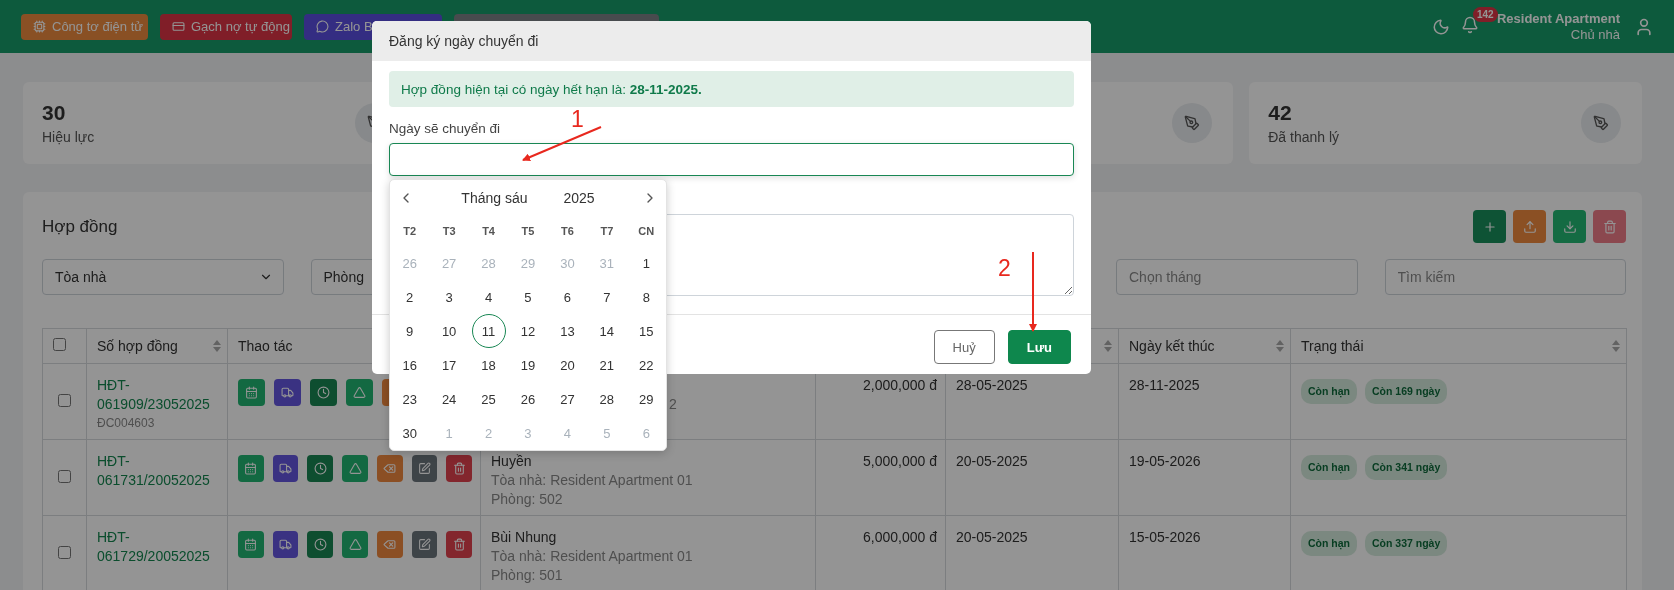  What do you see at coordinates (80, 226) in the screenshot?
I see `panel-title: Hợp đồng` at bounding box center [80, 226].